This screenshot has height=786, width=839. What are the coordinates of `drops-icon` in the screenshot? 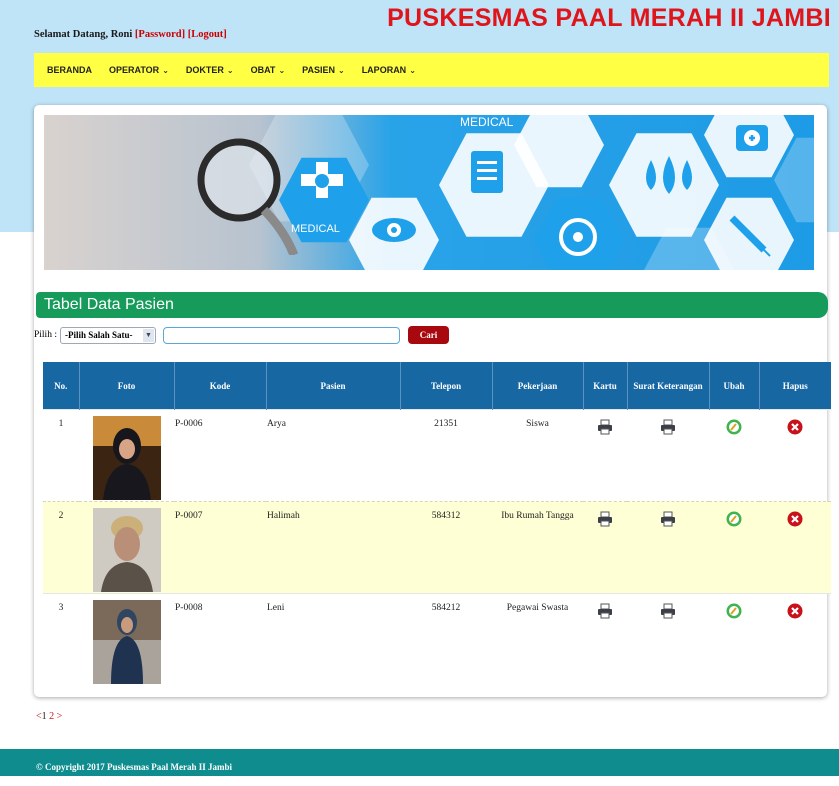 It's located at (669, 175).